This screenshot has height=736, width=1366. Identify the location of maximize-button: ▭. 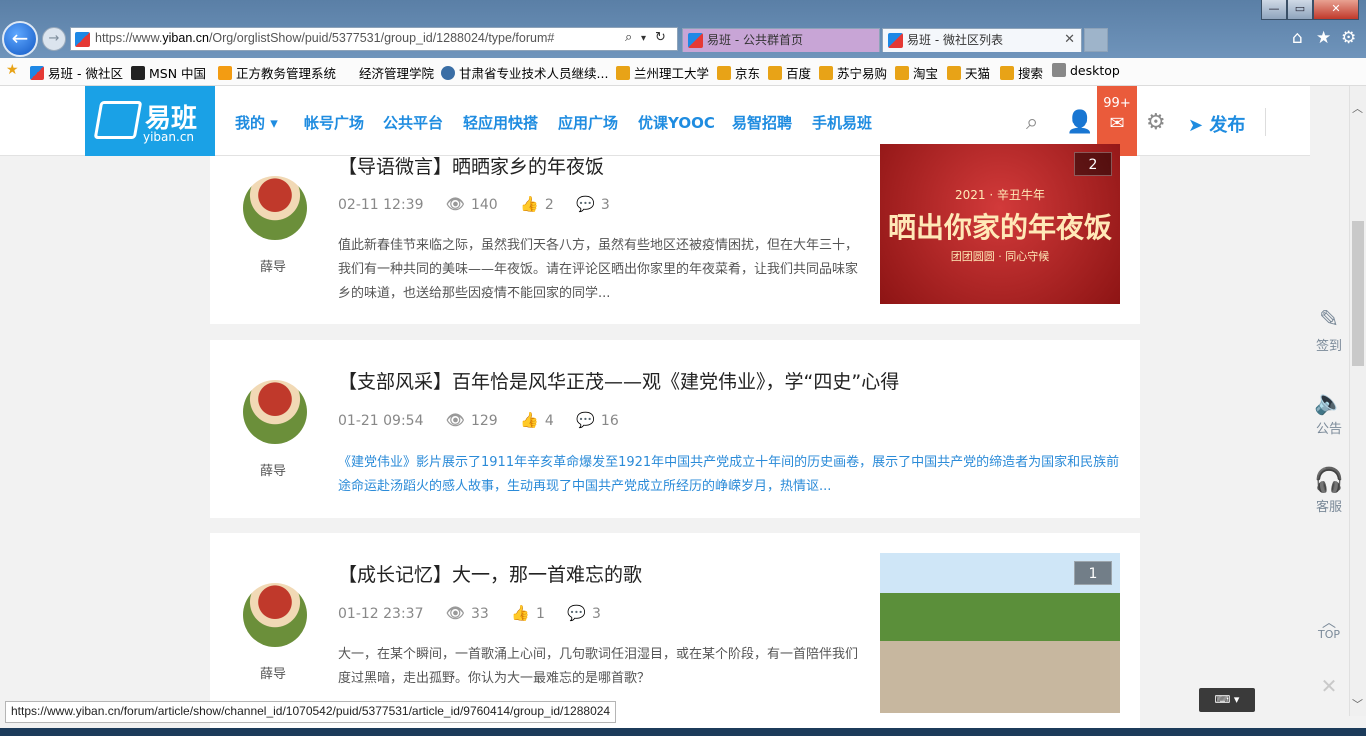
(1300, 10).